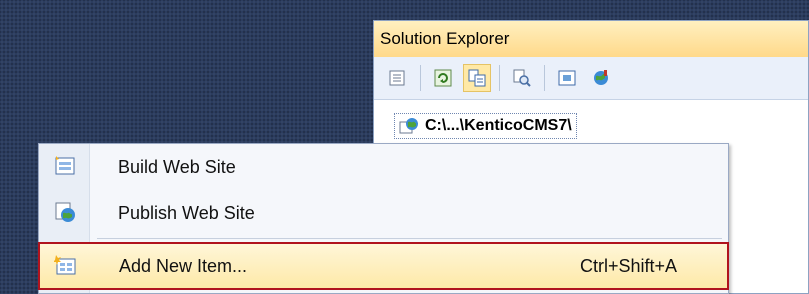 The height and width of the screenshot is (294, 809). I want to click on solution-tree-root: C:\...\KenticoCMS7\, so click(485, 126).